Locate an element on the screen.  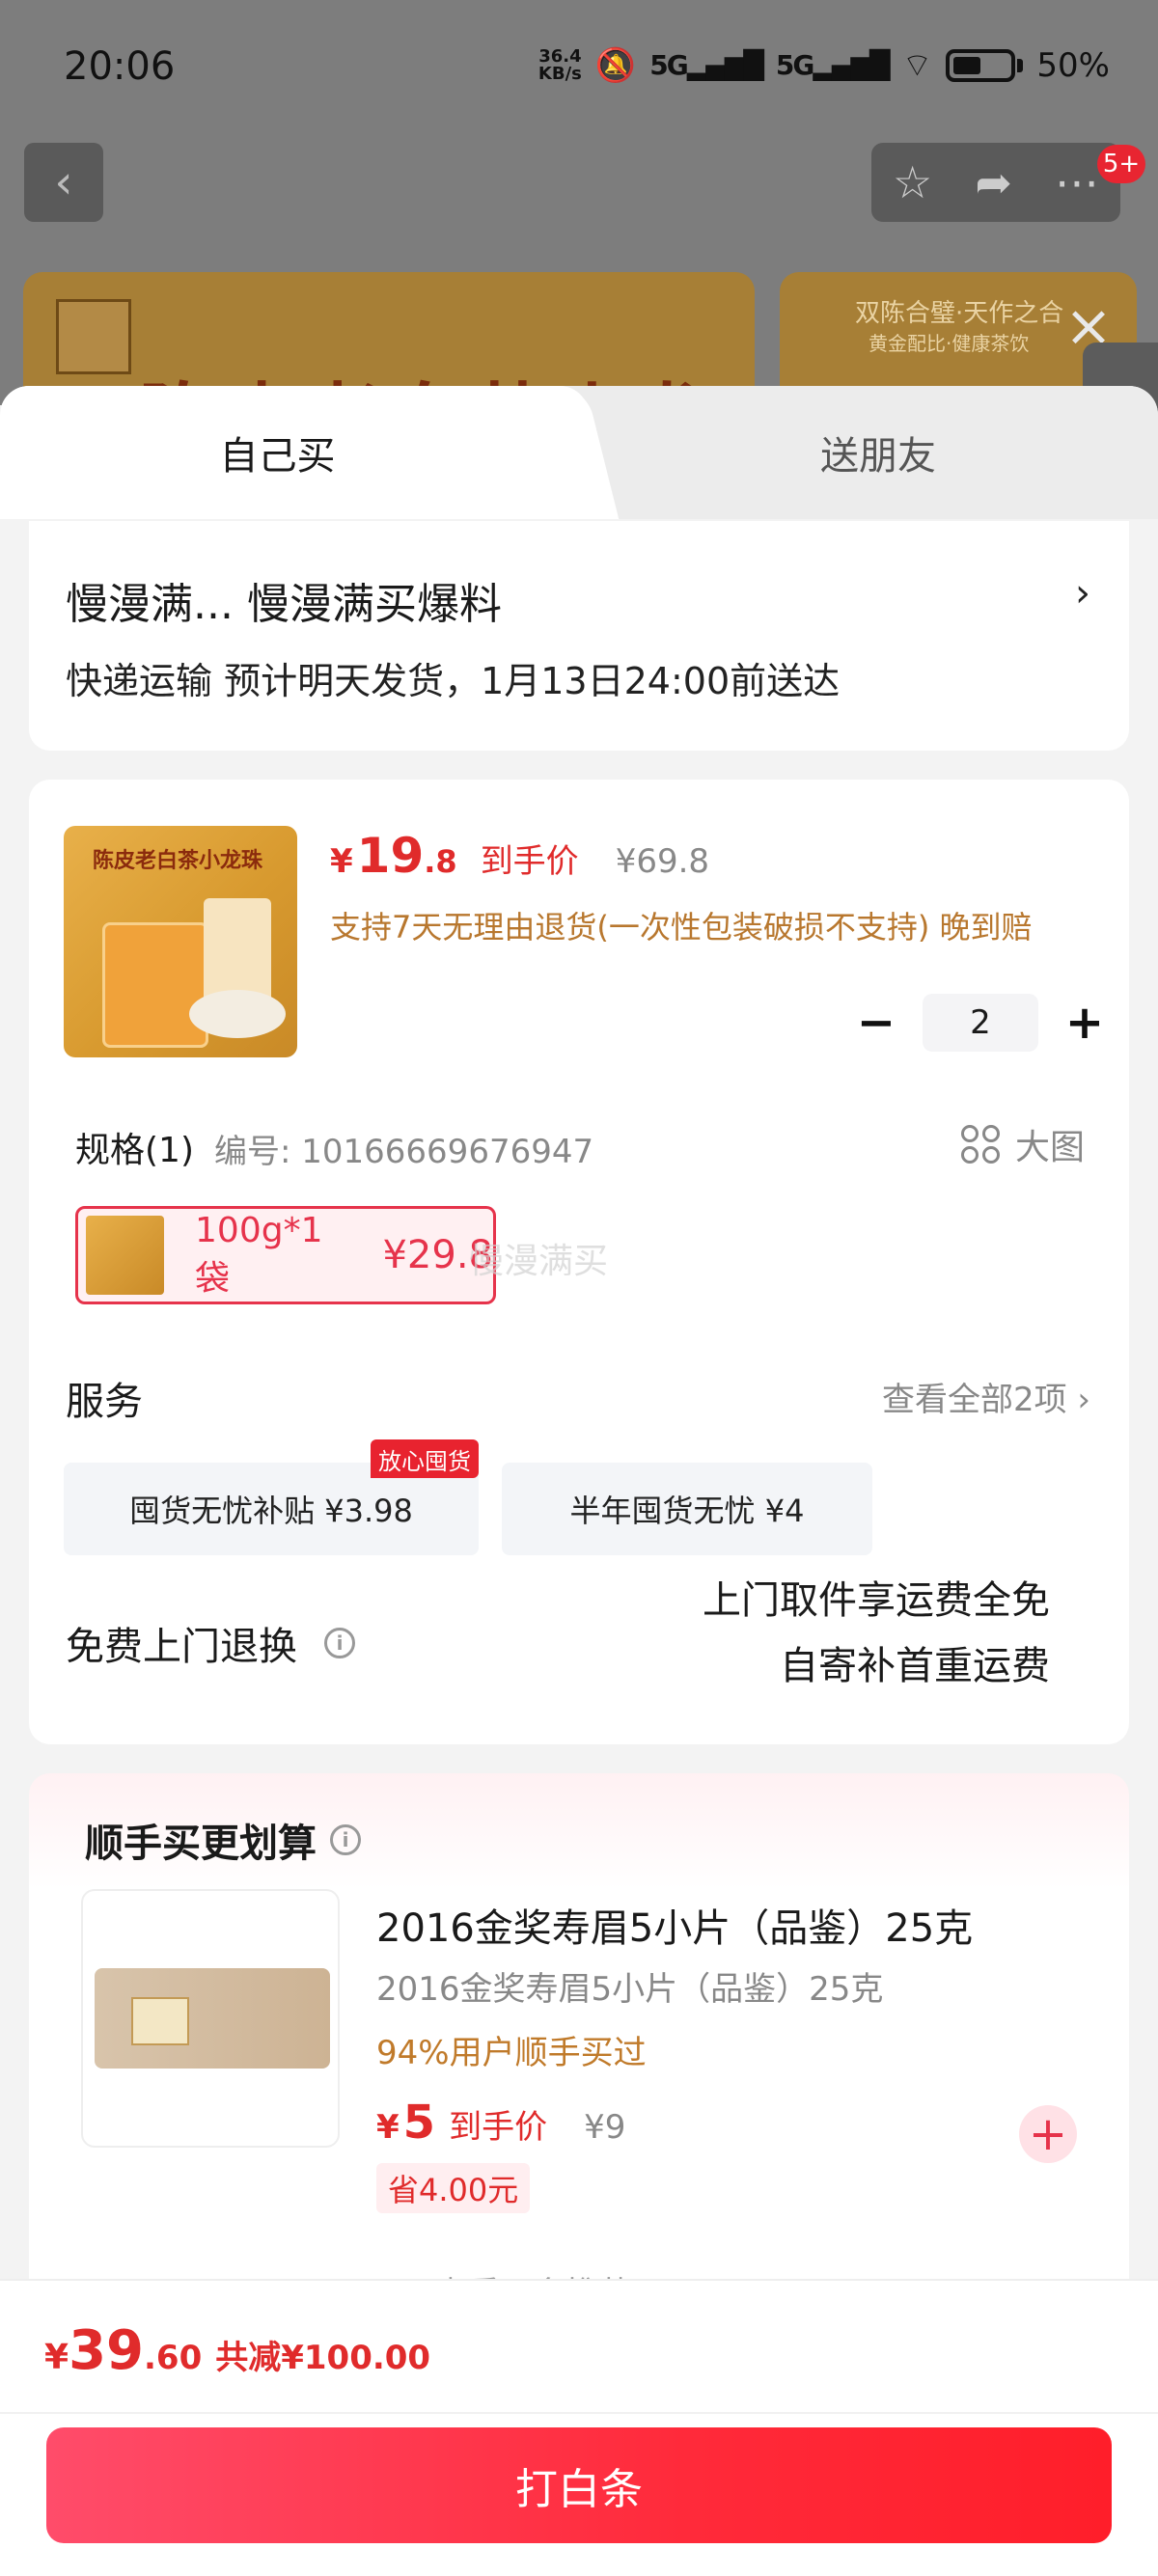
status-icons: 36.4 KB/s 🔕 5G▂▄▆█ 5G▂▄▆█ ⌔ 50% is located at coordinates (824, 65).